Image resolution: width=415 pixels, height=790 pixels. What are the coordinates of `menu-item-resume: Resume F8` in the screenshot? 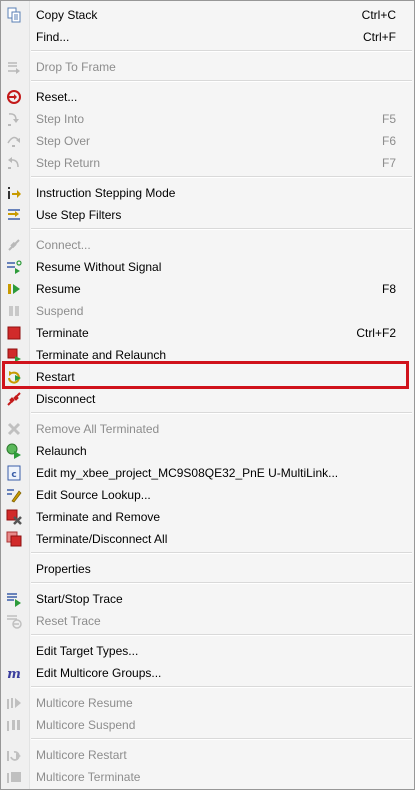 It's located at (207, 289).